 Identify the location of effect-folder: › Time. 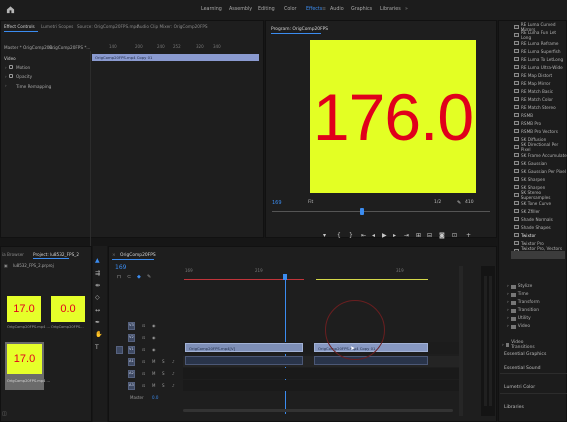
(518, 294).